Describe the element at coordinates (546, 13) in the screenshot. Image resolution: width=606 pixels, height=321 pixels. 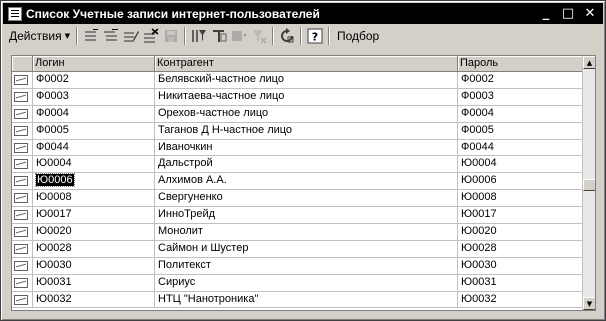
I see `minimize-button: _` at that location.